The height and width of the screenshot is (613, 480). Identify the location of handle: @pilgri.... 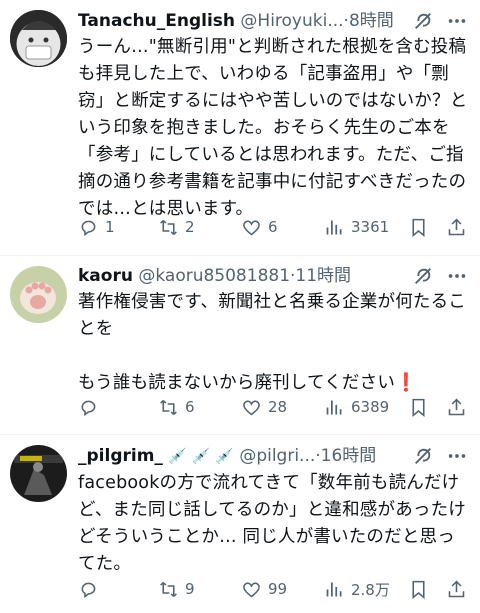
(277, 456).